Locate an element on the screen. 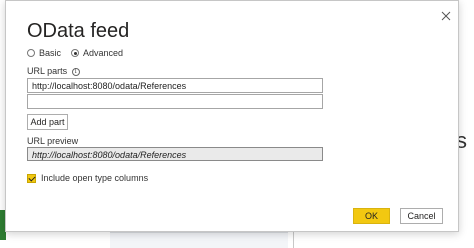 This screenshot has height=248, width=474. basic-radio is located at coordinates (31, 53).